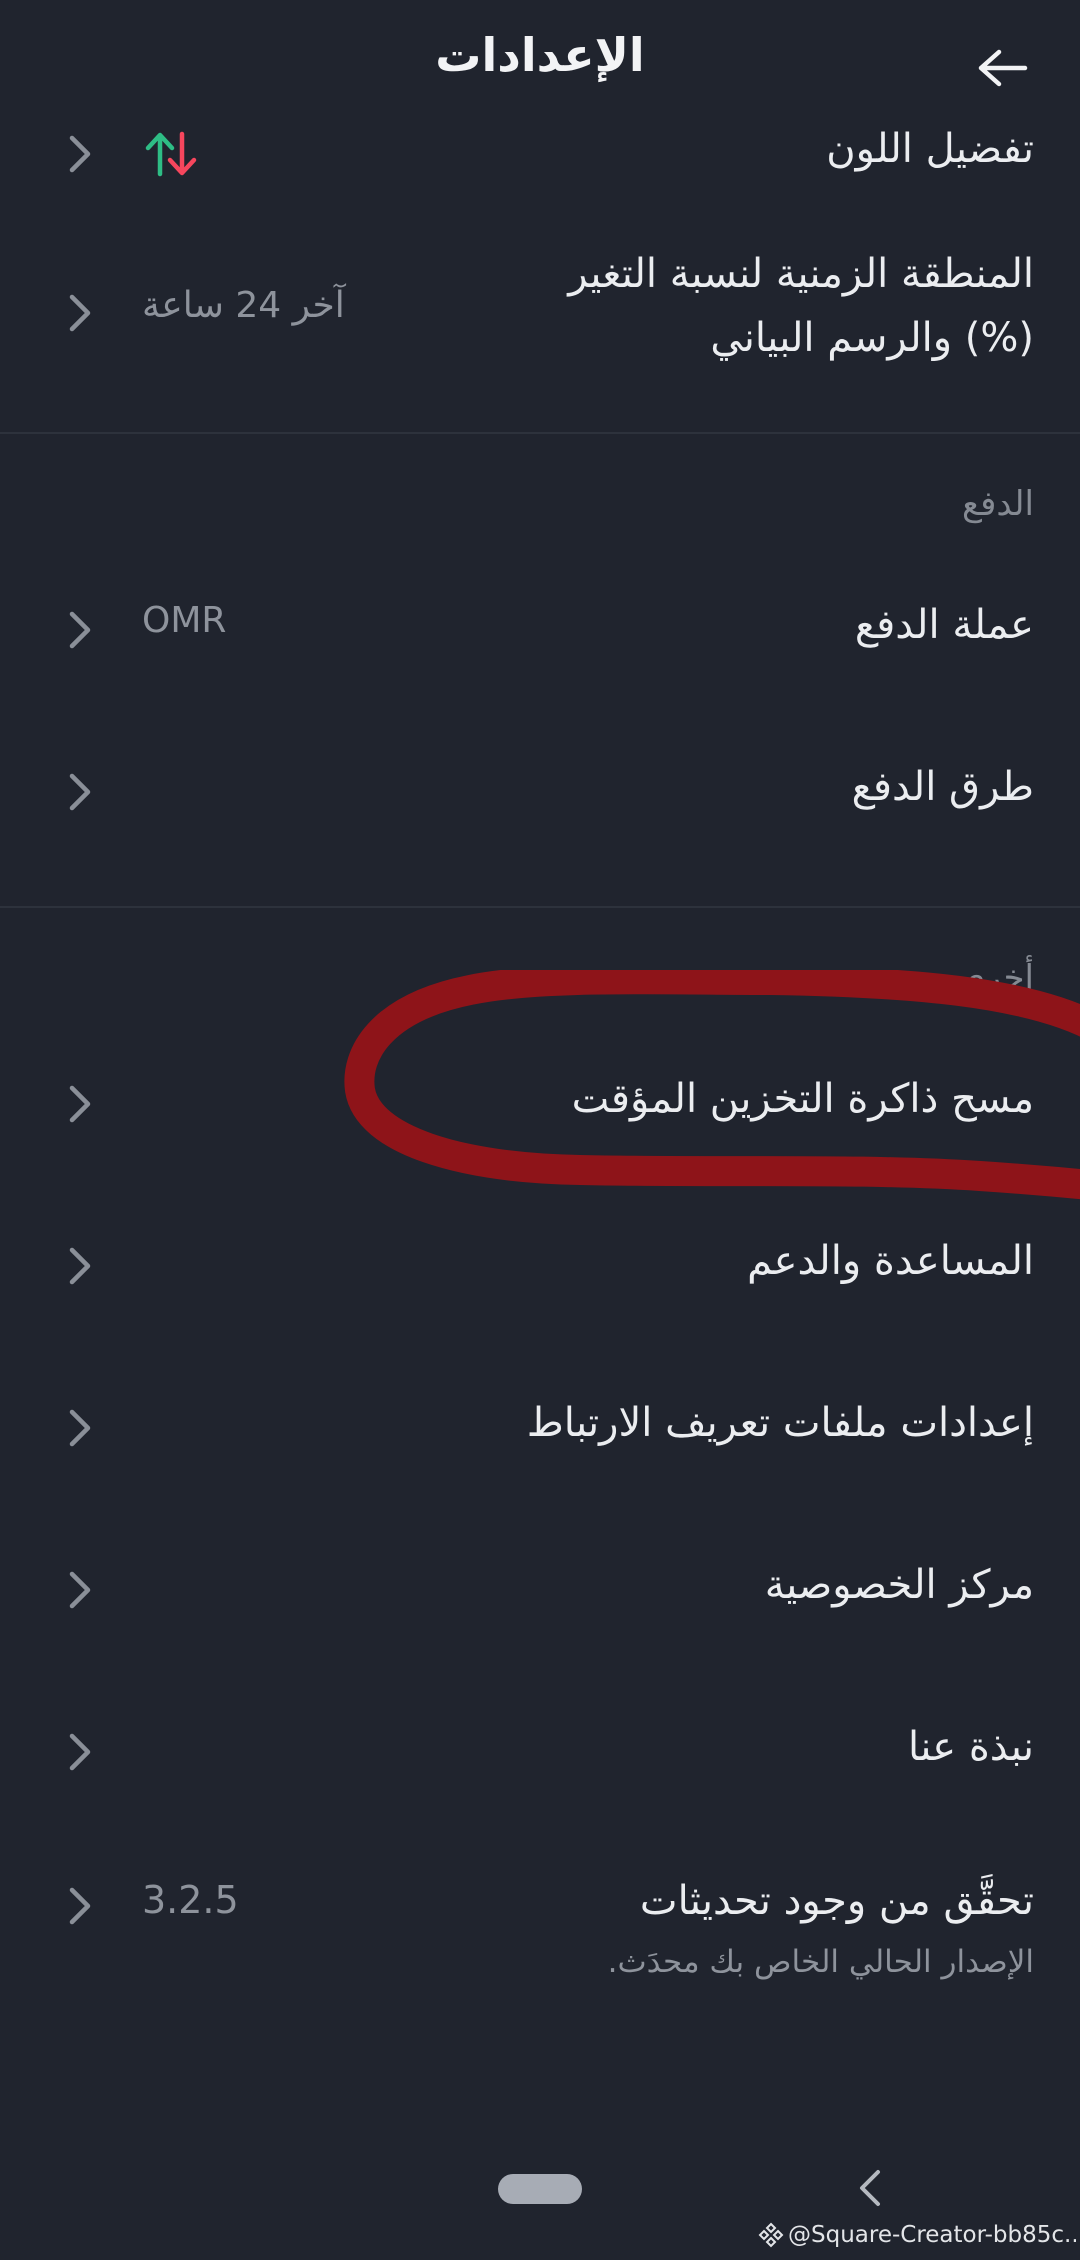  I want to click on timezone-value: آخر 24 ساعة, so click(243, 305).